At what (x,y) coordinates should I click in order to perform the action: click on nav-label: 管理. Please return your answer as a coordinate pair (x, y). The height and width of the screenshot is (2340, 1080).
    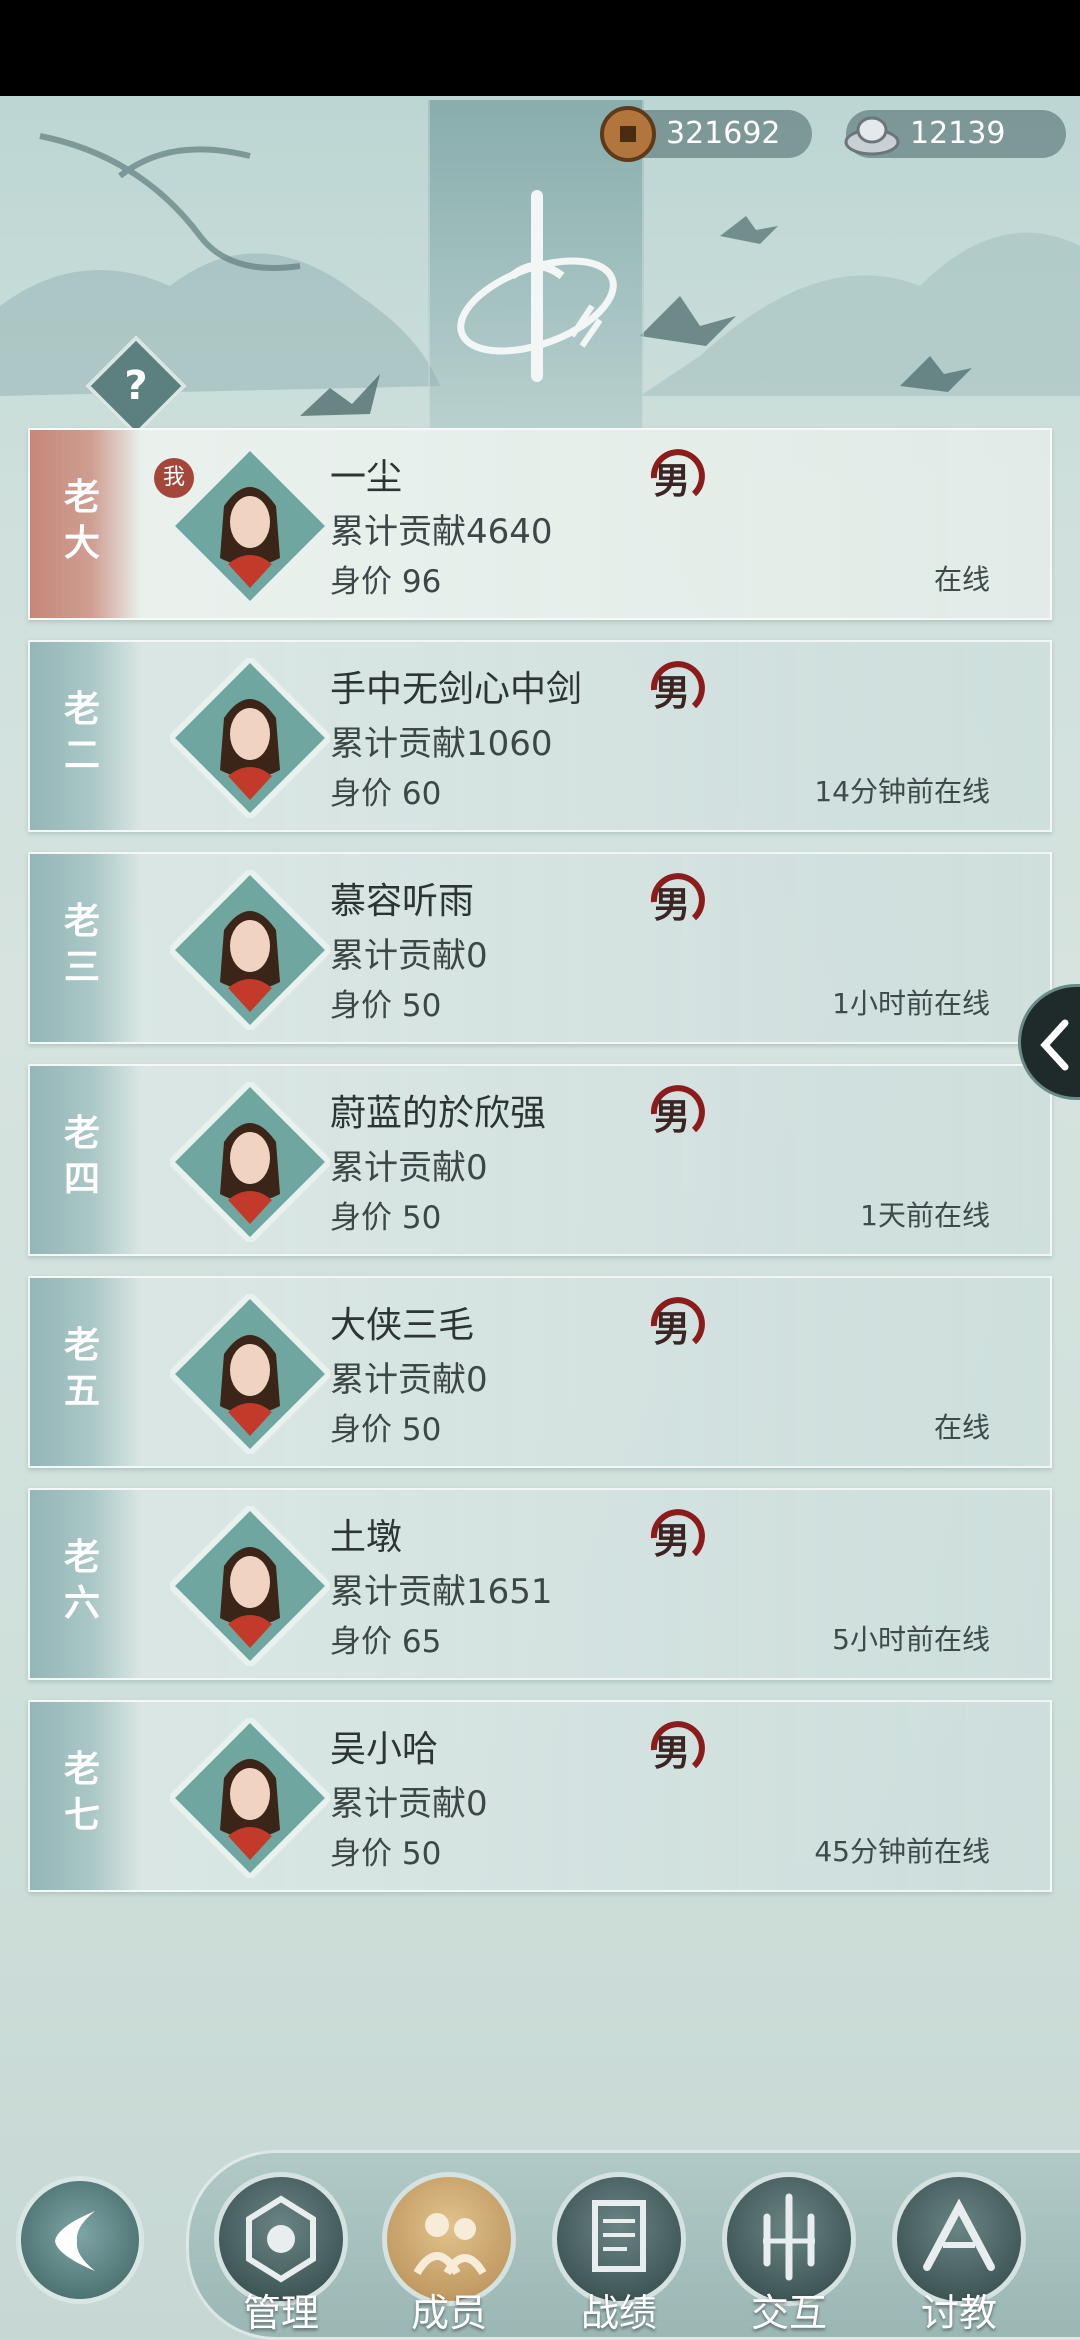
    Looking at the image, I should click on (280, 2313).